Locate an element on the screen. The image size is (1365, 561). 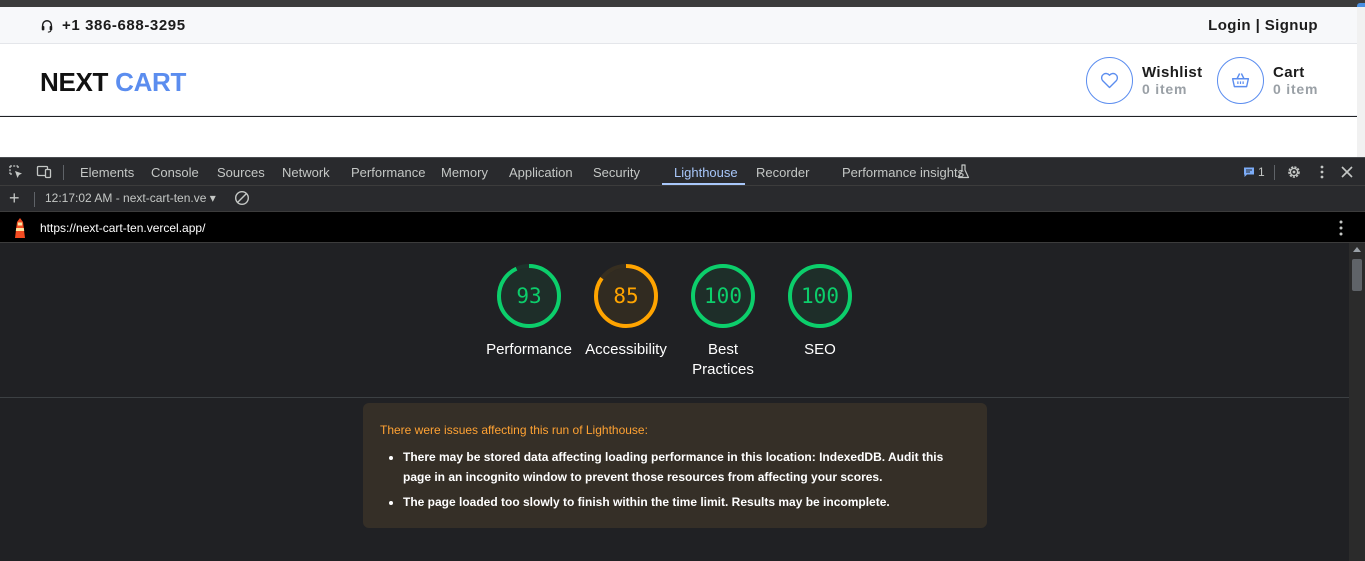
tab-elements: Elements is located at coordinates (107, 172).